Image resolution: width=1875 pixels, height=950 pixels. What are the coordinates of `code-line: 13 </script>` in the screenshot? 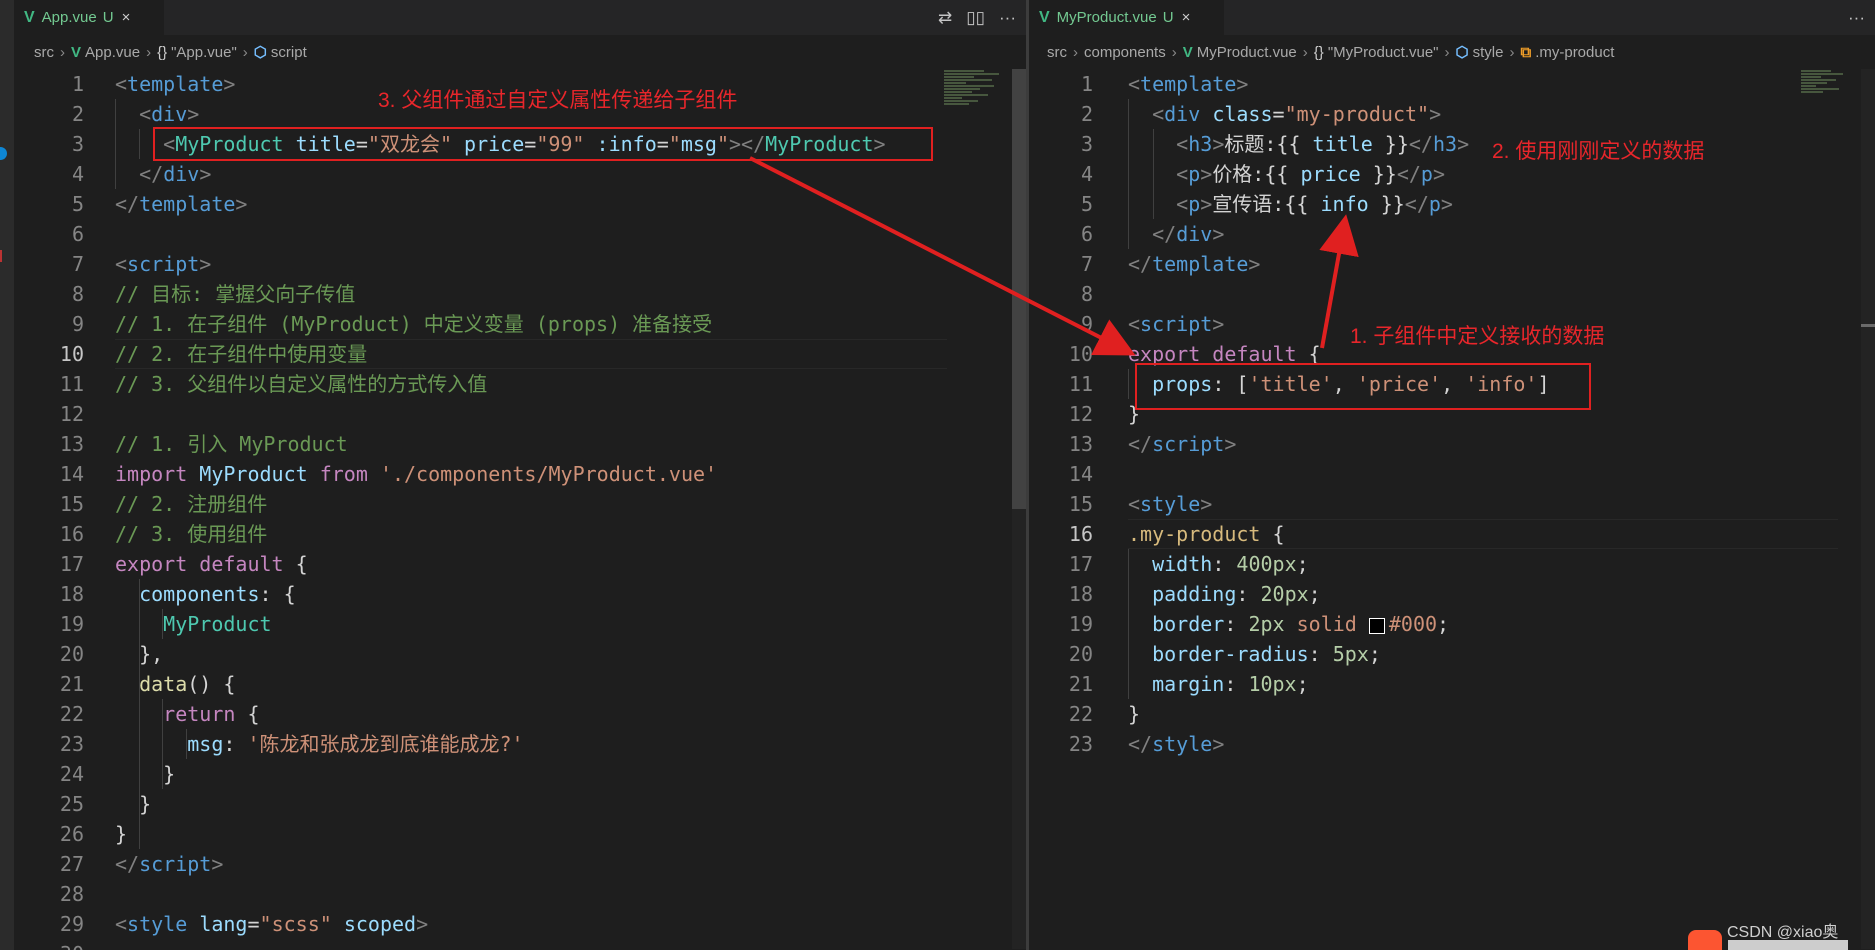 It's located at (1452, 444).